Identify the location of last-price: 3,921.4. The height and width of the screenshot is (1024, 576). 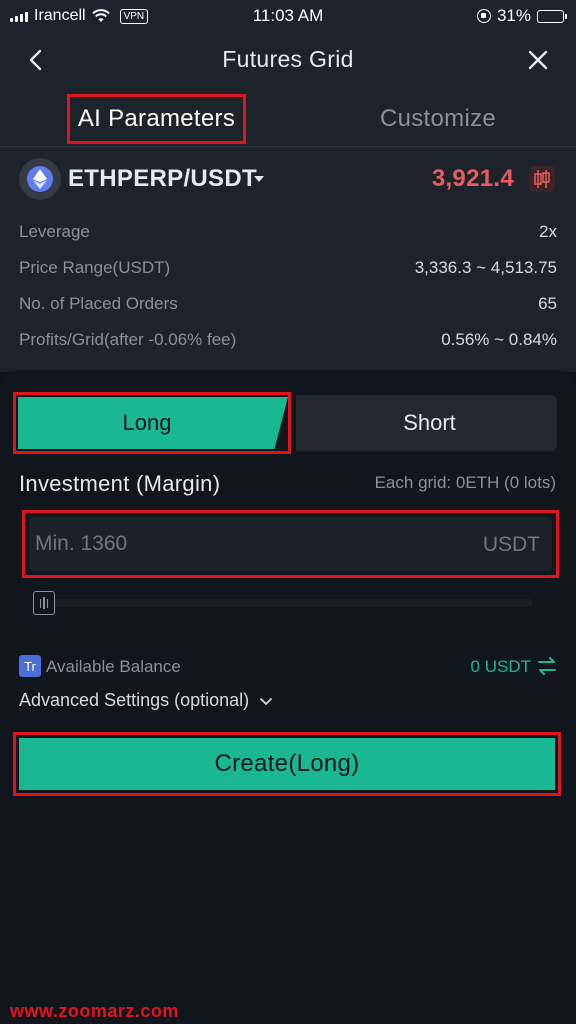
(472, 178).